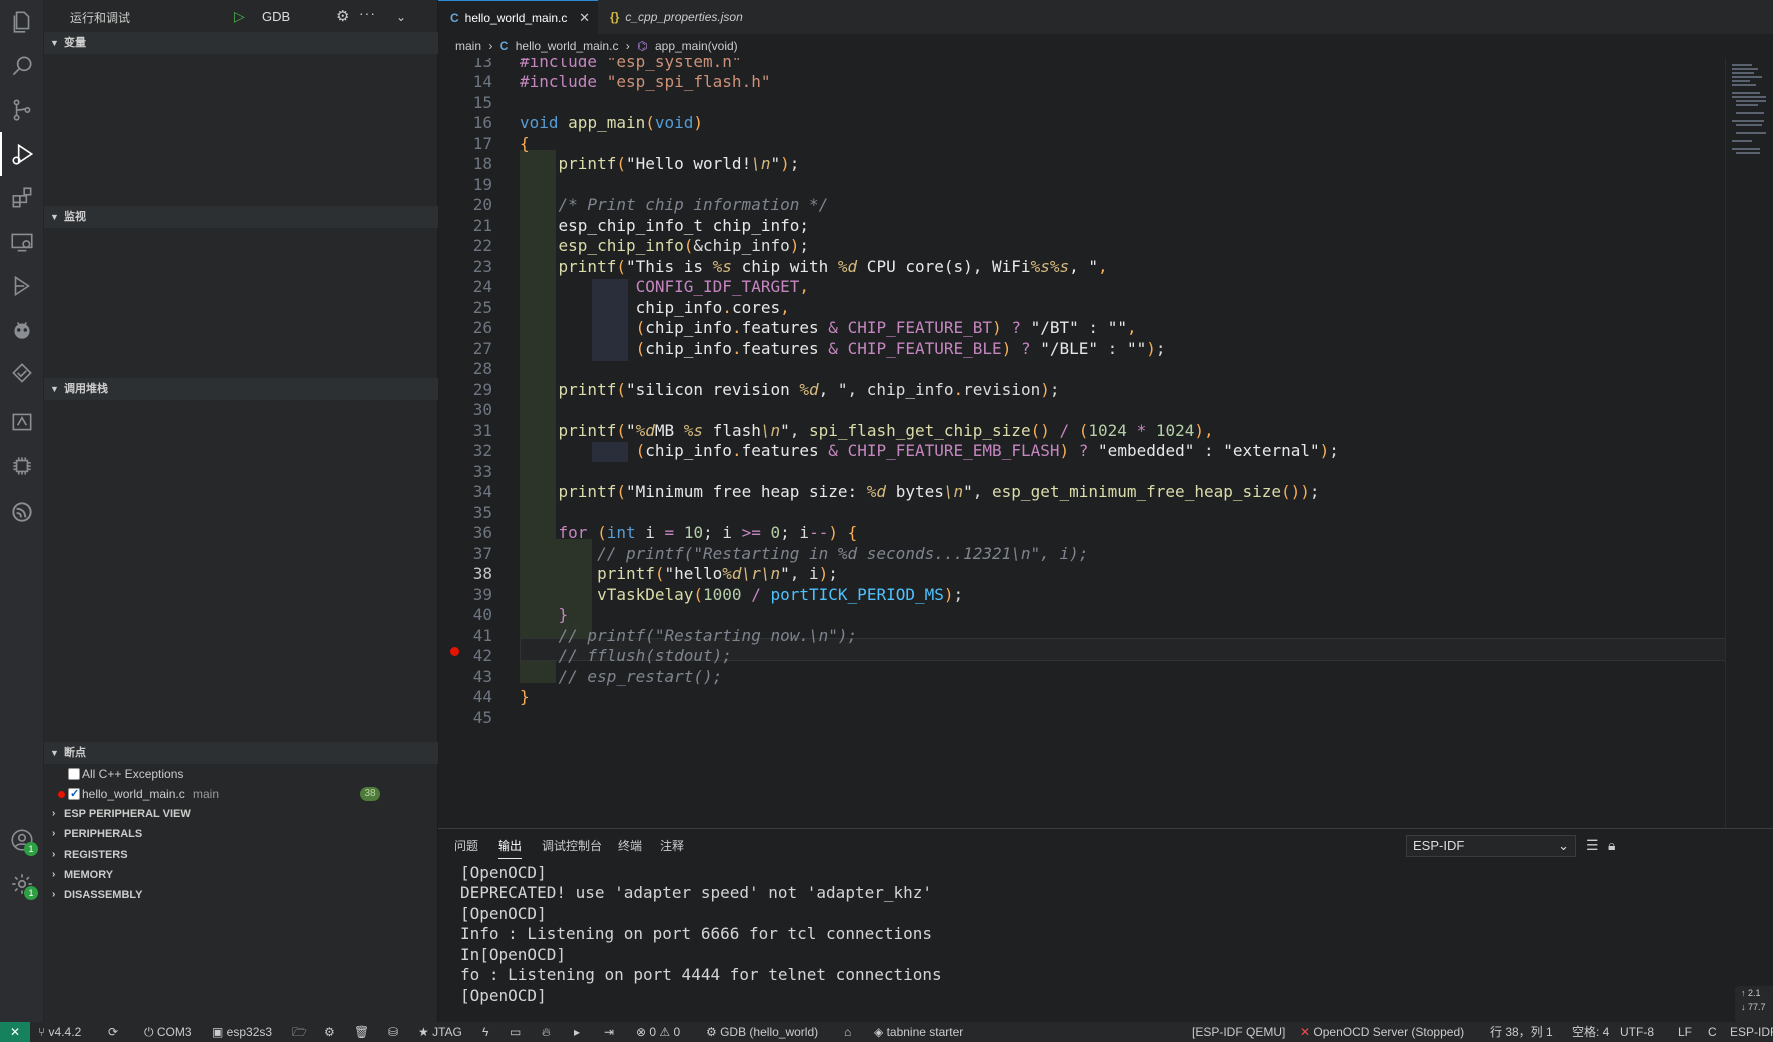 The width and height of the screenshot is (1773, 1042). What do you see at coordinates (546, 1032) in the screenshot?
I see `flame-icon: 🔥︎` at bounding box center [546, 1032].